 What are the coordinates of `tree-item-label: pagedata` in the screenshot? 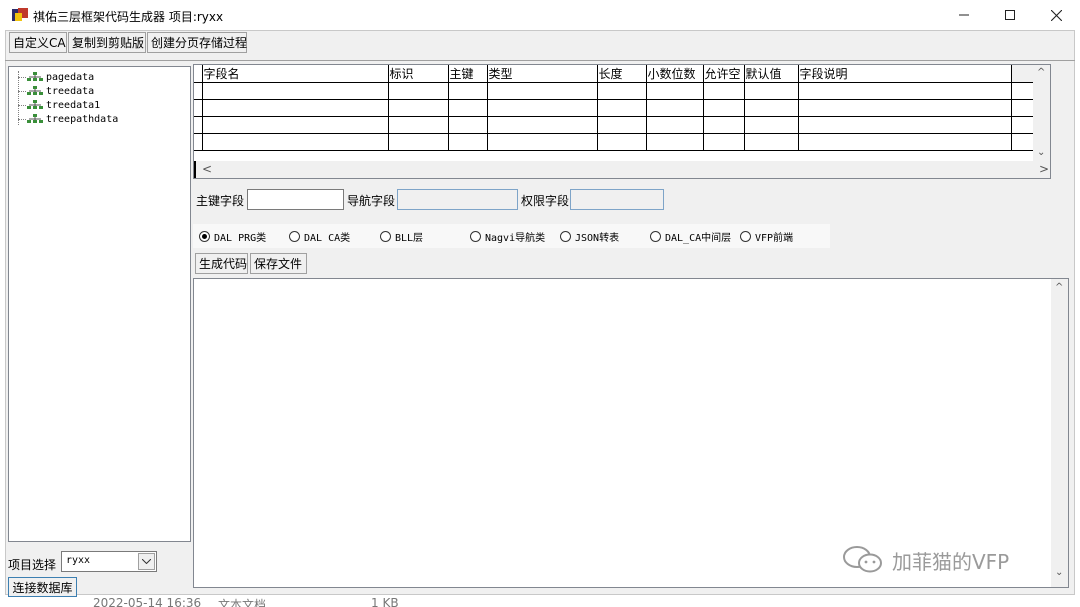 It's located at (70, 77).